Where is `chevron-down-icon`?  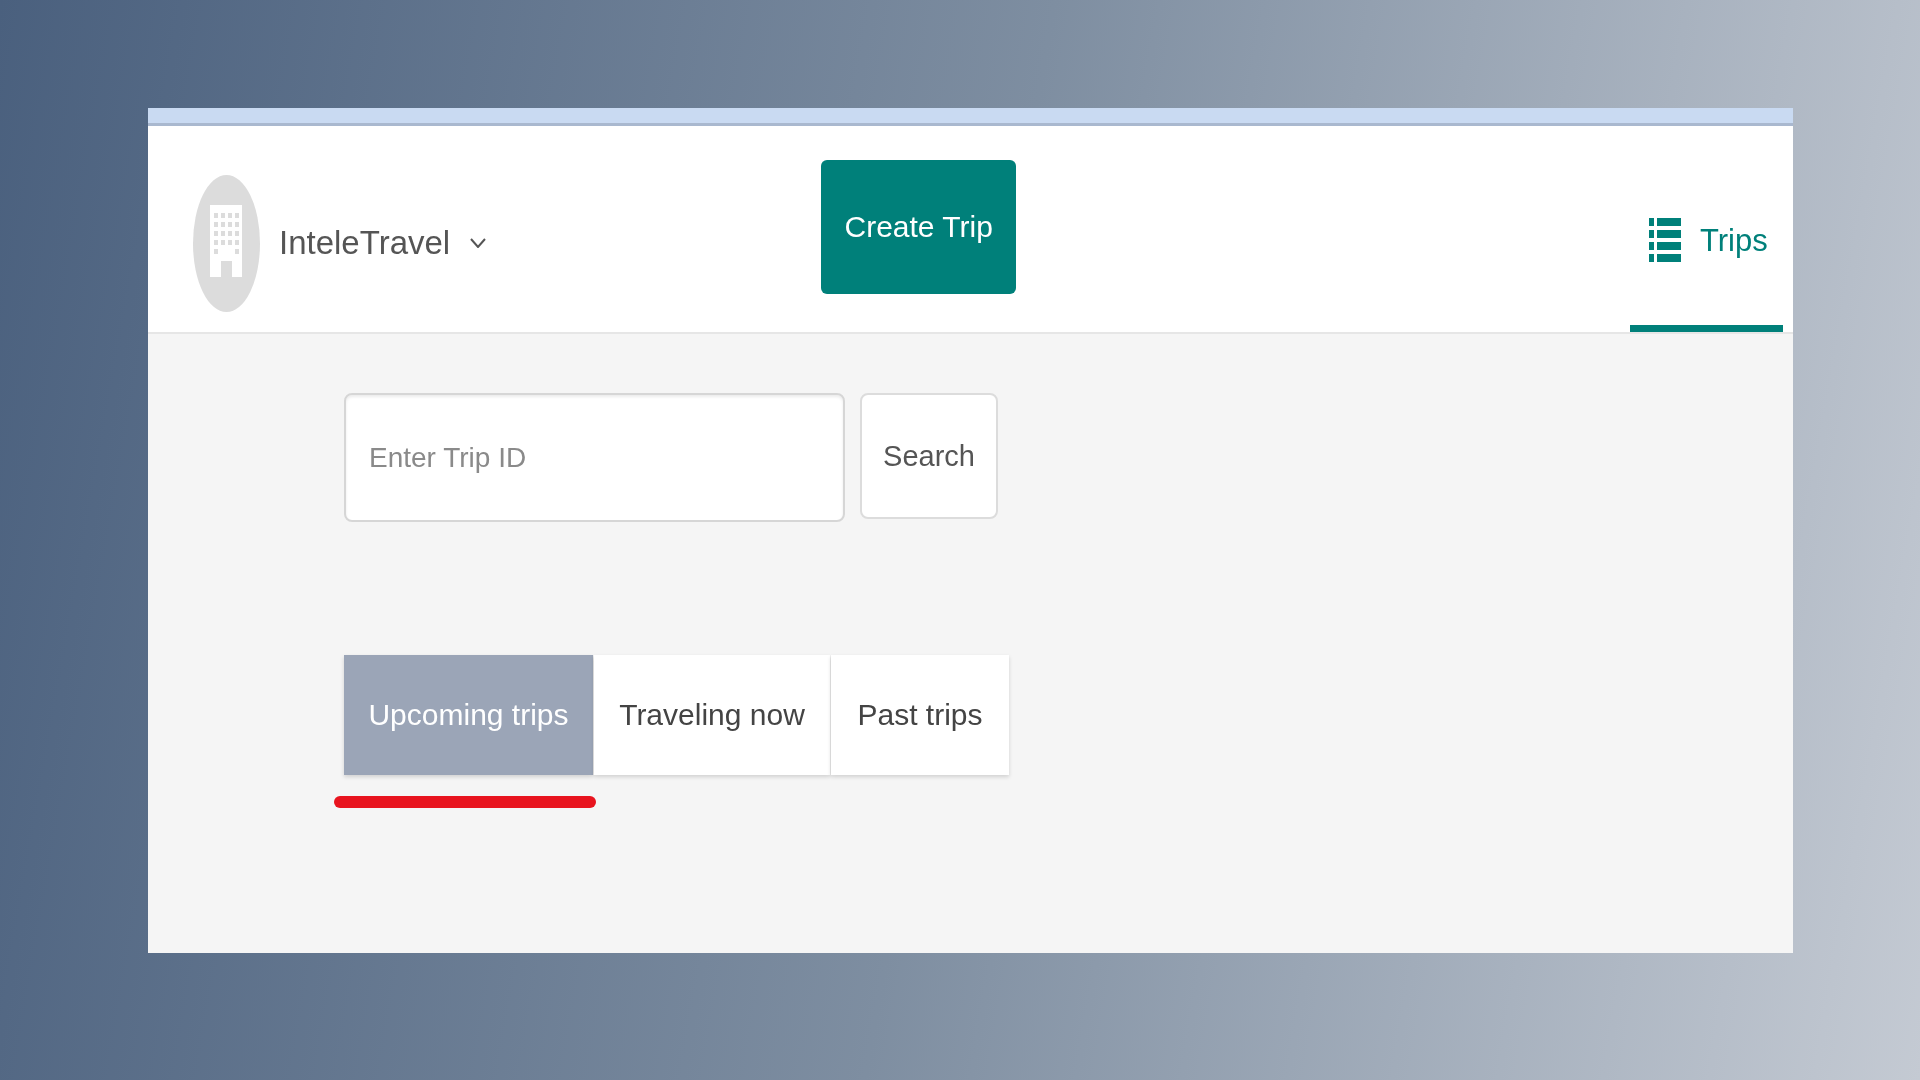 chevron-down-icon is located at coordinates (478, 242).